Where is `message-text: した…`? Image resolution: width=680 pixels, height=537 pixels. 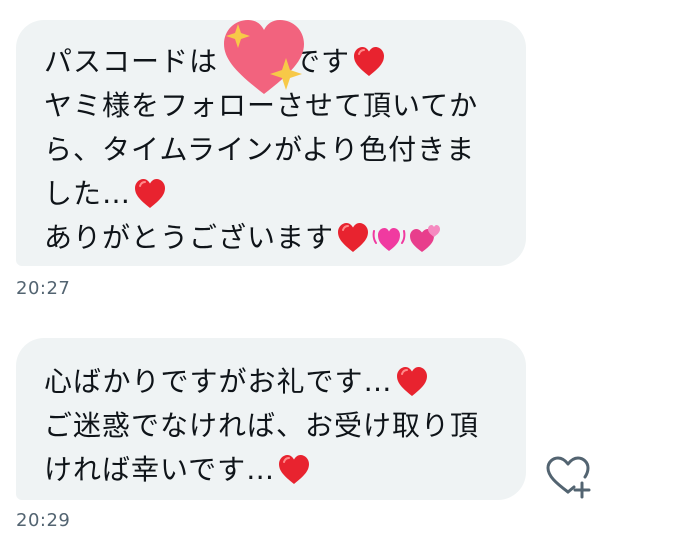 message-text: した… is located at coordinates (88, 193).